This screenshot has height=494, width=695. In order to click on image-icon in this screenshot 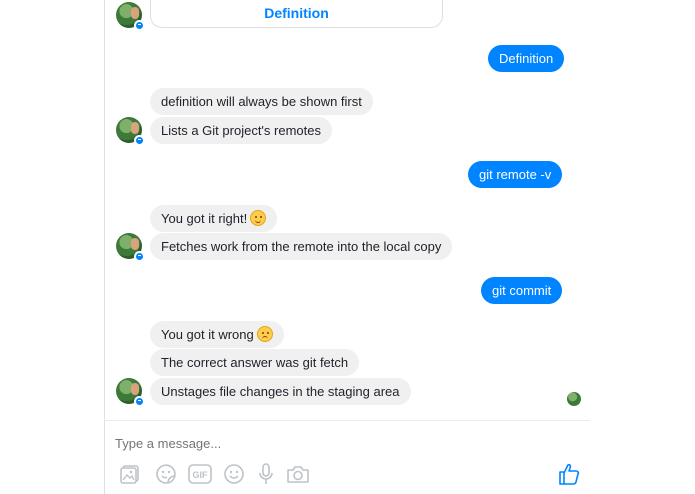, I will do `click(131, 474)`.